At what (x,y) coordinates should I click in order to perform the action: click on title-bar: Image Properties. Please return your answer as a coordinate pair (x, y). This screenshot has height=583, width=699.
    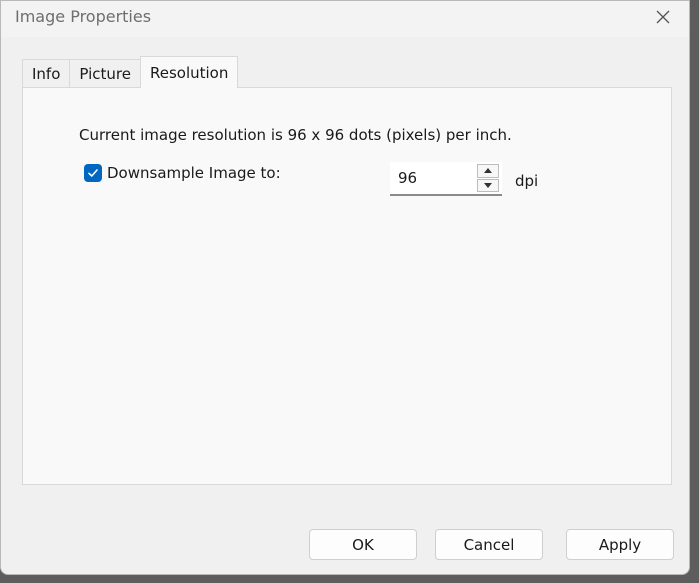
    Looking at the image, I should click on (345, 19).